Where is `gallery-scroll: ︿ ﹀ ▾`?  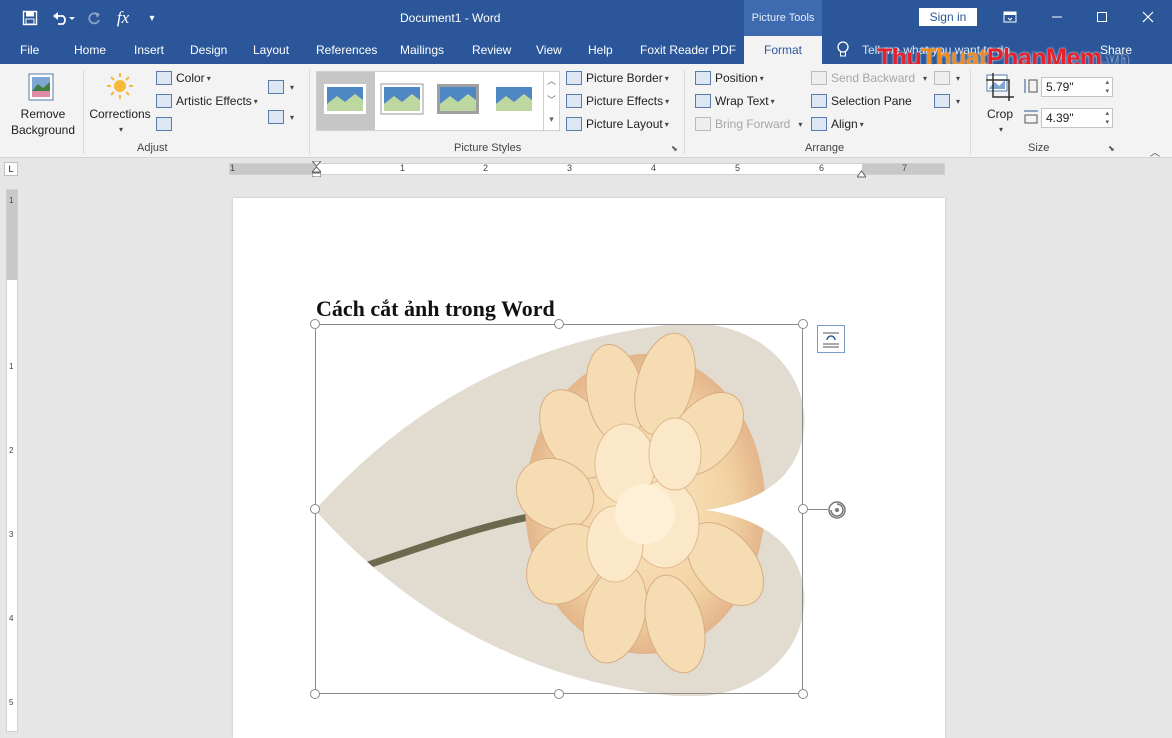 gallery-scroll: ︿ ﹀ ▾ is located at coordinates (551, 101).